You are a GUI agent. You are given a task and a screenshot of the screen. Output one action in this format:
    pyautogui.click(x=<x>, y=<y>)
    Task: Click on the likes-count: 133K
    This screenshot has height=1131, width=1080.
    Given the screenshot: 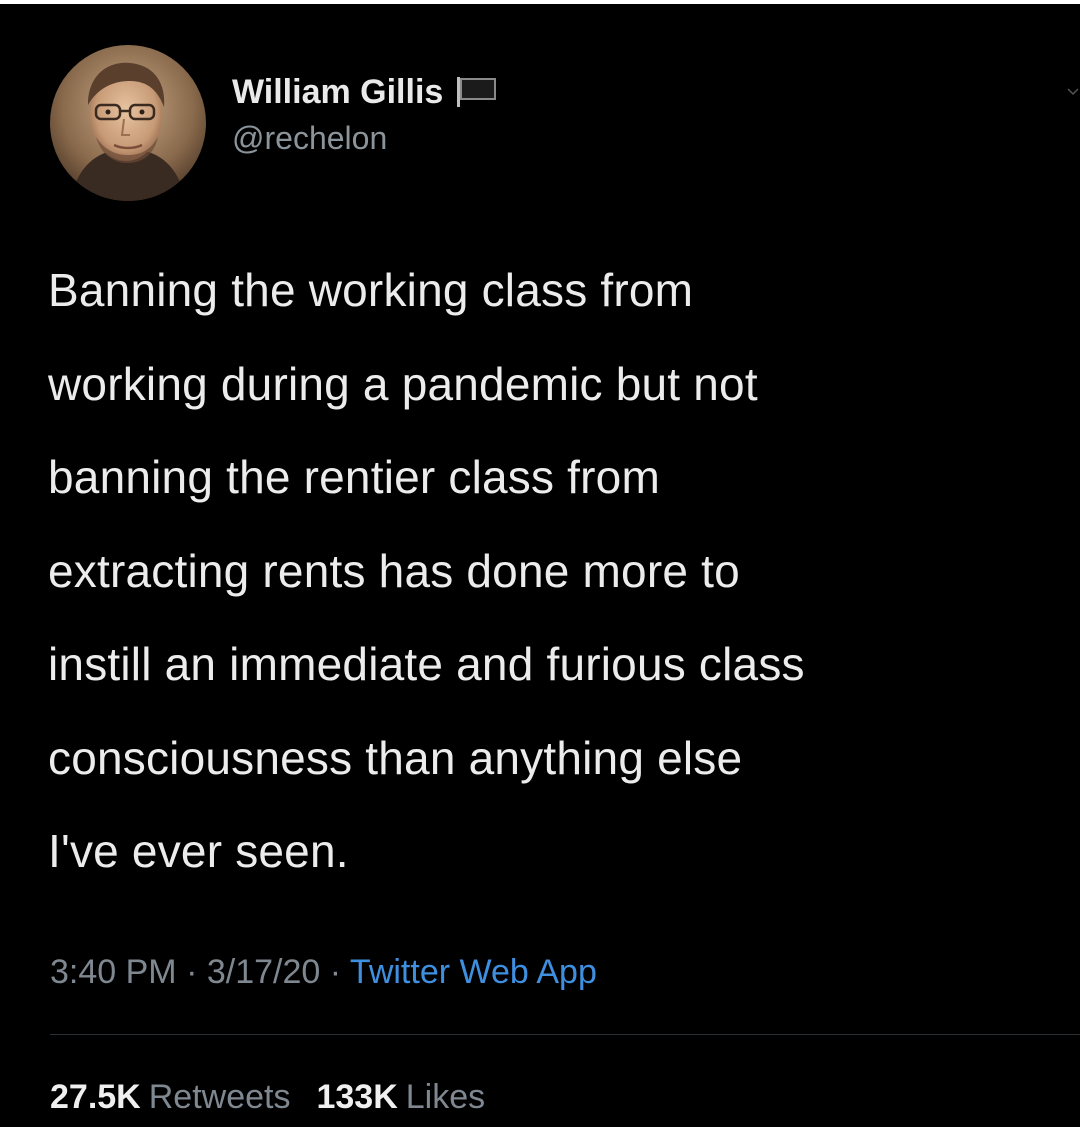 What is the action you would take?
    pyautogui.click(x=357, y=1097)
    